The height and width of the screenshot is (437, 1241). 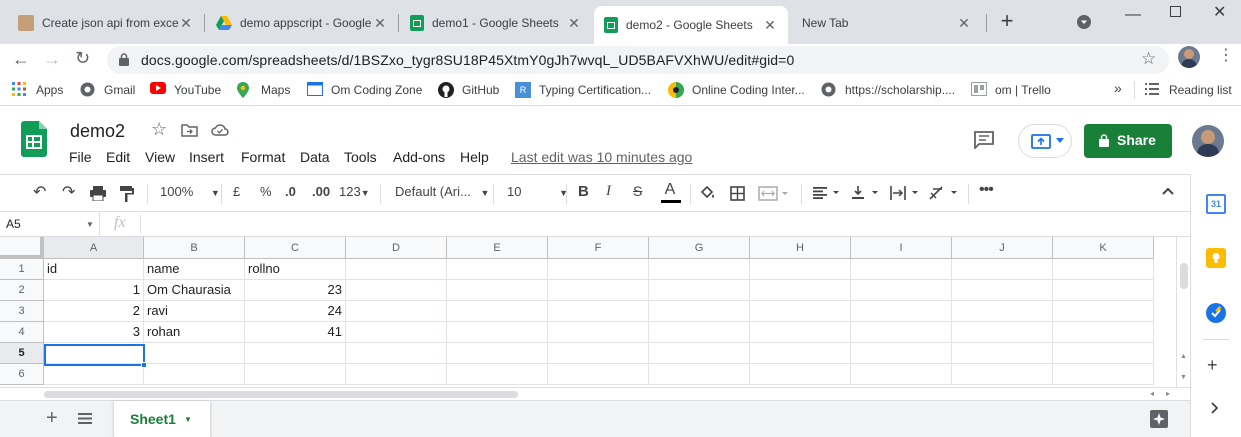 I want to click on column-header: F, so click(x=598, y=248).